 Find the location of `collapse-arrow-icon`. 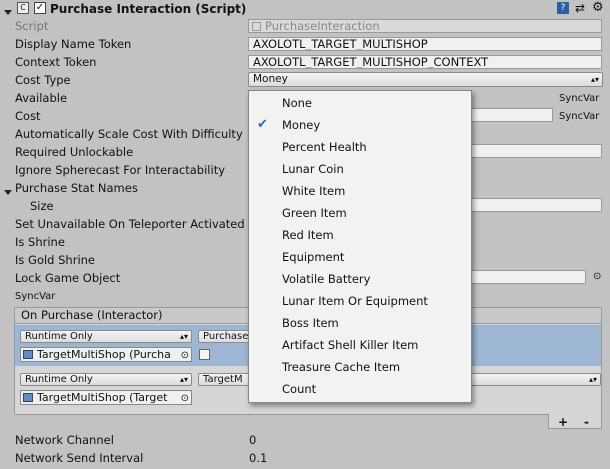

collapse-arrow-icon is located at coordinates (10, 11).